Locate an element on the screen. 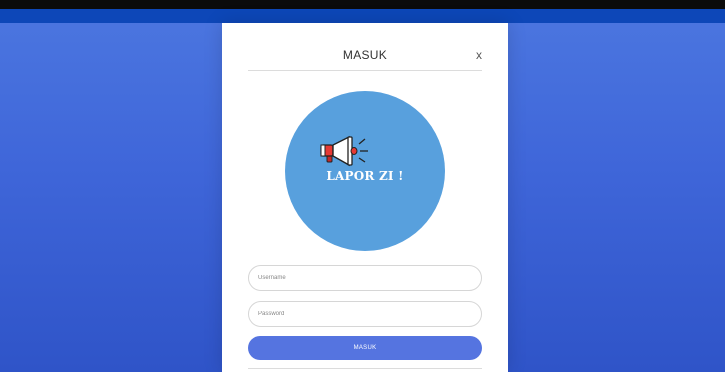 The image size is (725, 372). submit-button: MASUK is located at coordinates (365, 348).